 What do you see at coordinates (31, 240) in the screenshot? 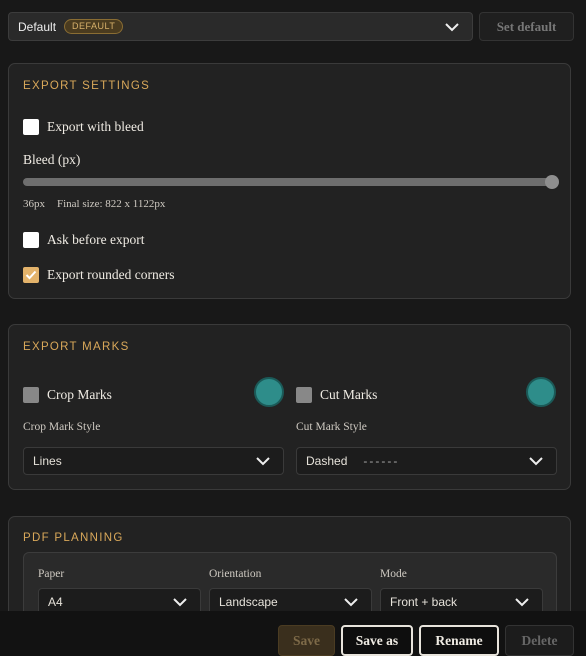
I see `ask-before-export-checkbox` at bounding box center [31, 240].